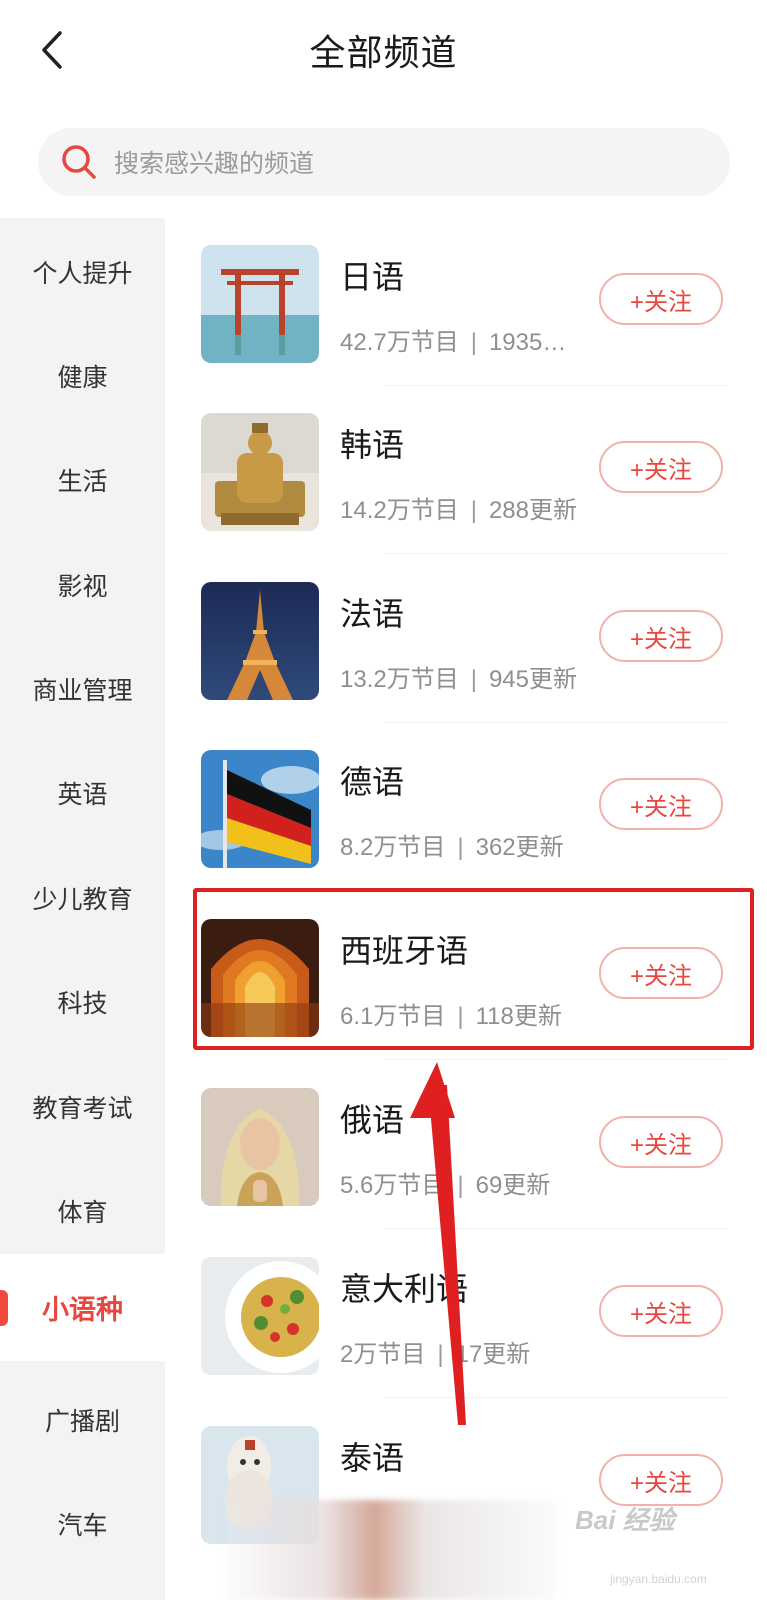 Image resolution: width=767 pixels, height=1600 pixels. I want to click on channel-meta: 14.2万节目 | 288更新, so click(458, 507).